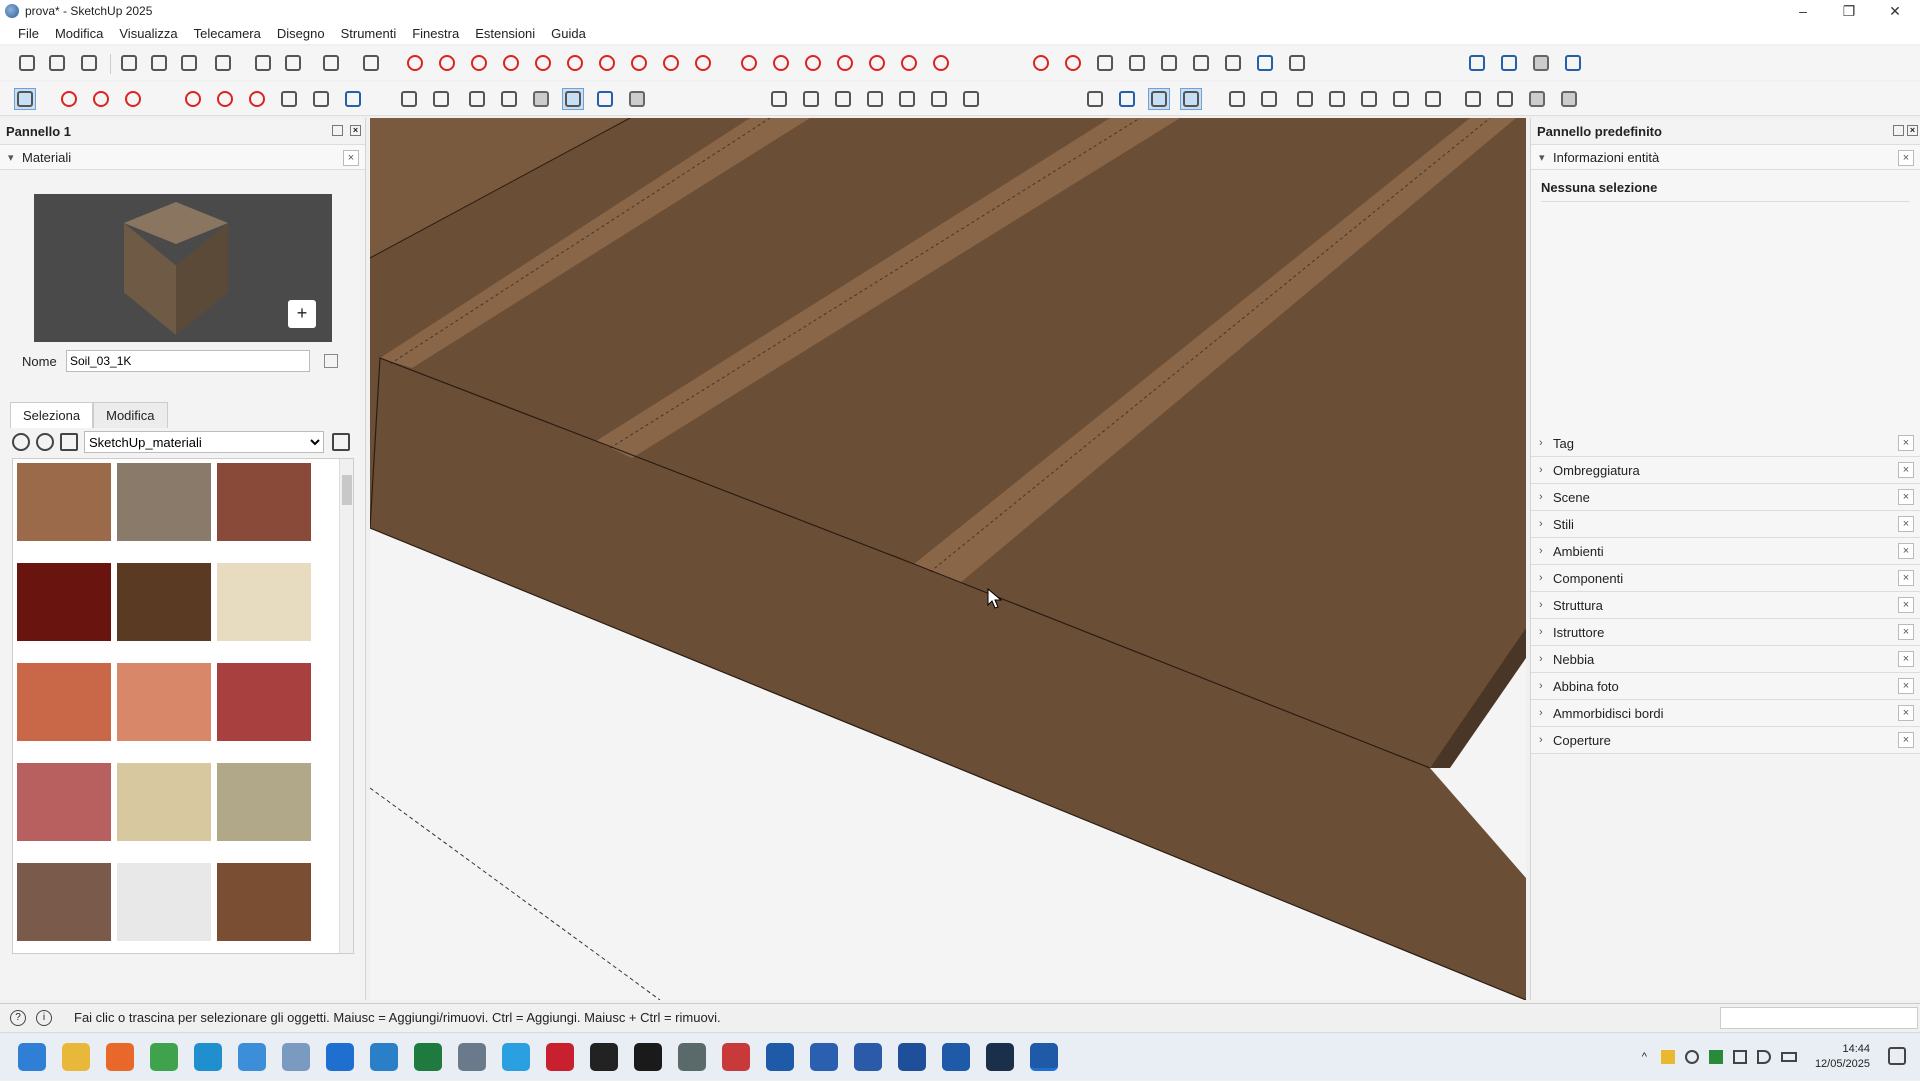 The width and height of the screenshot is (1920, 1081). I want to click on pie-tool-icon, so click(703, 63).